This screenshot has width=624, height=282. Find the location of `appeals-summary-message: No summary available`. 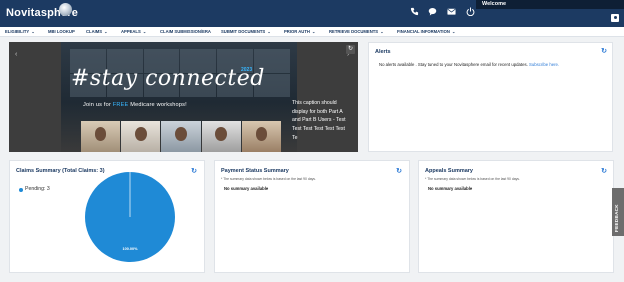

appeals-summary-message: No summary available is located at coordinates (450, 188).